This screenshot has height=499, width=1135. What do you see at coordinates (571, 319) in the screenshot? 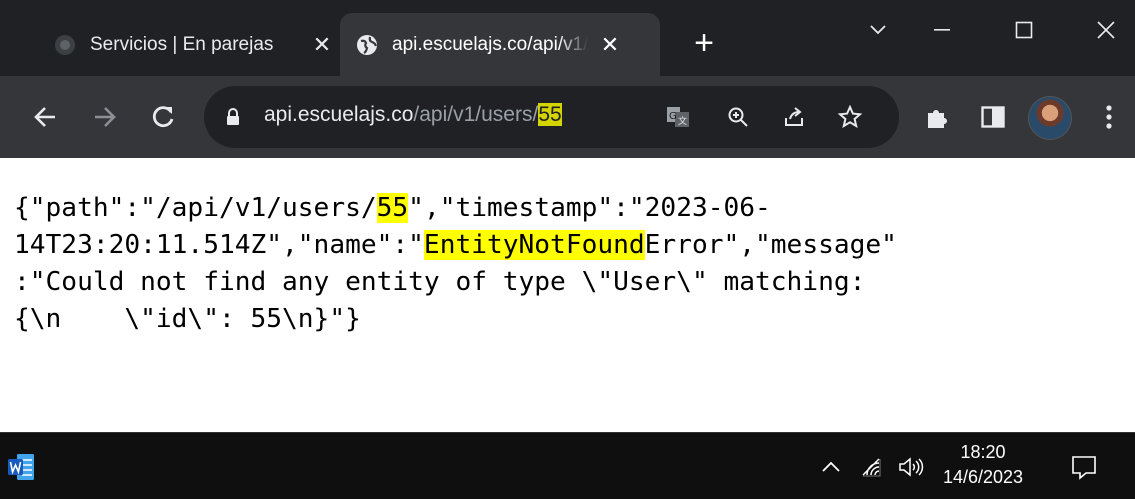
I see `json-line: {\n \"id\": 55\n}"}` at bounding box center [571, 319].